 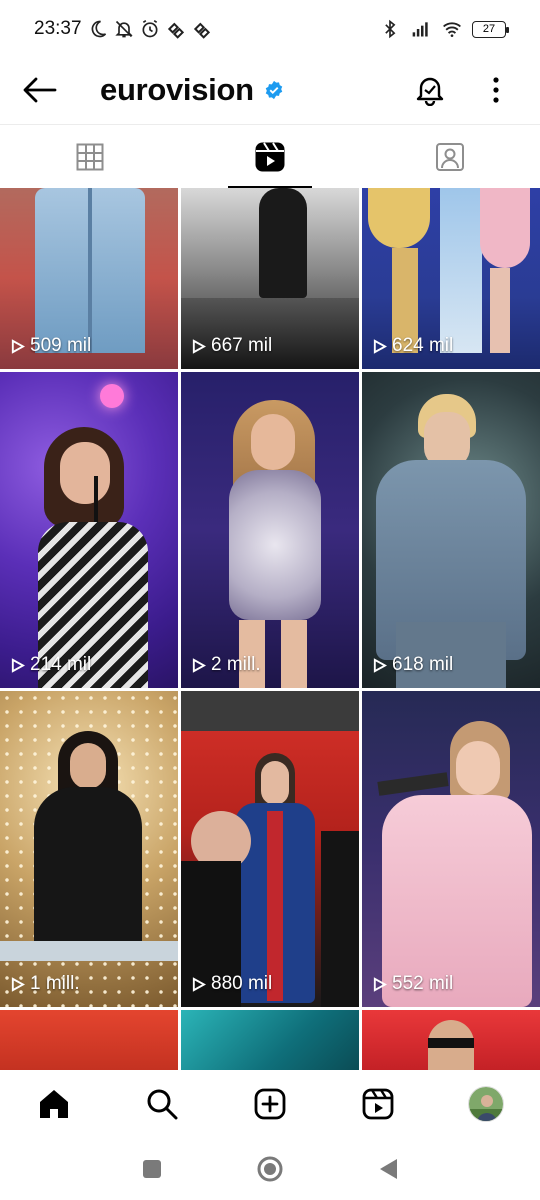 I want to click on alarm-icon, so click(x=150, y=28).